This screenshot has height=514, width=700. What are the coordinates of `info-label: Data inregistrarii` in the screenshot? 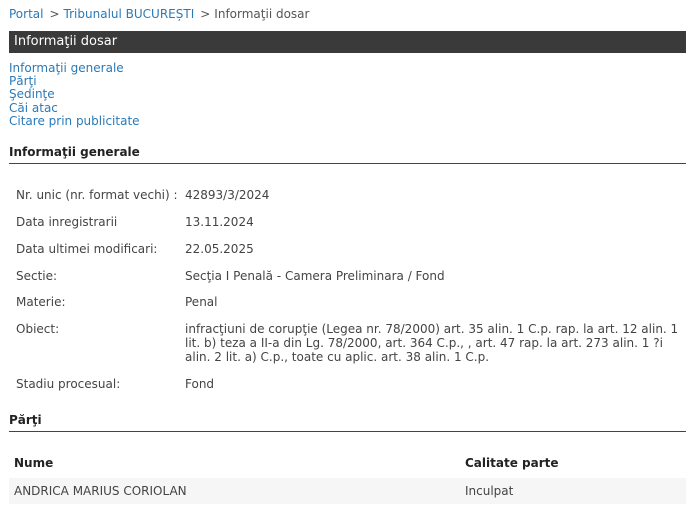 It's located at (67, 222).